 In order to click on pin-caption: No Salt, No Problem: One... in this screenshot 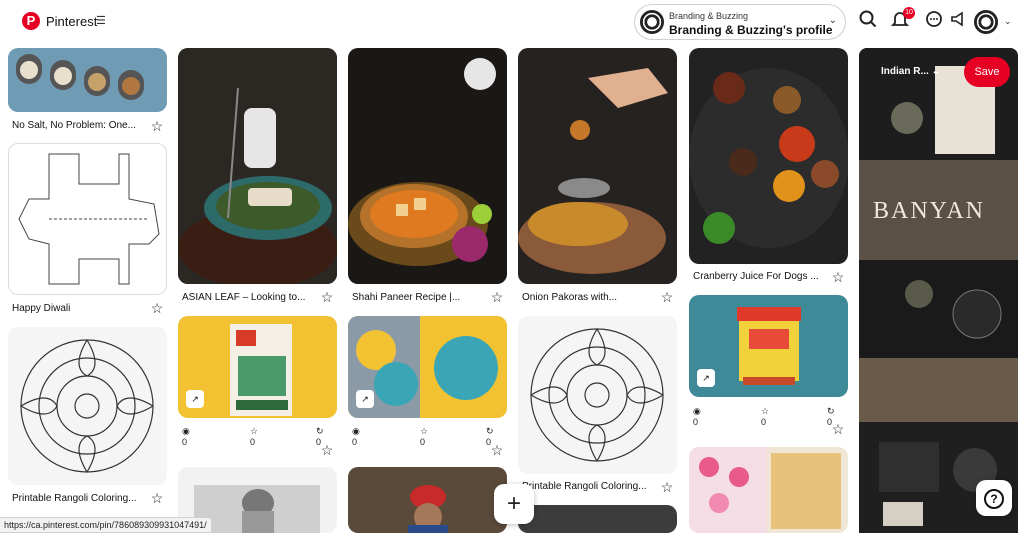, I will do `click(77, 125)`.